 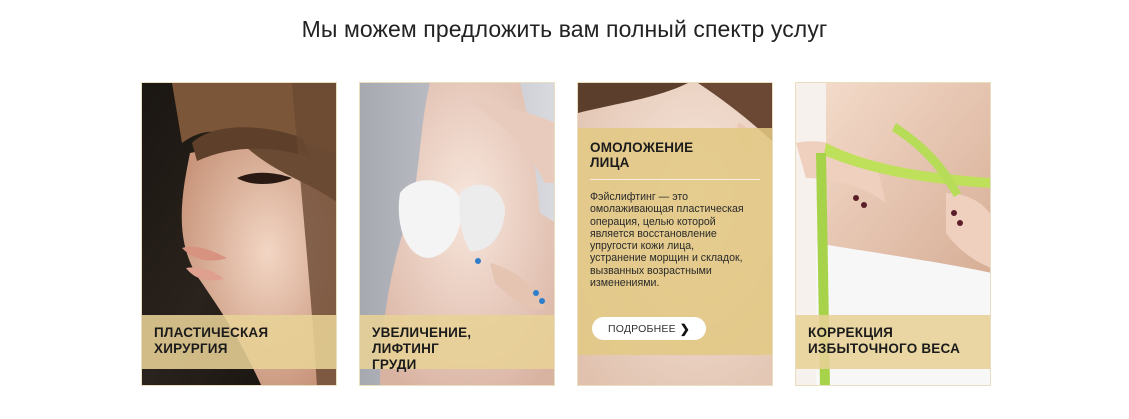 I want to click on service-card-breast-augmentation: УВЕЛИЧЕНИЕ, ЛИФТИНГ ГРУДИ, so click(x=457, y=234).